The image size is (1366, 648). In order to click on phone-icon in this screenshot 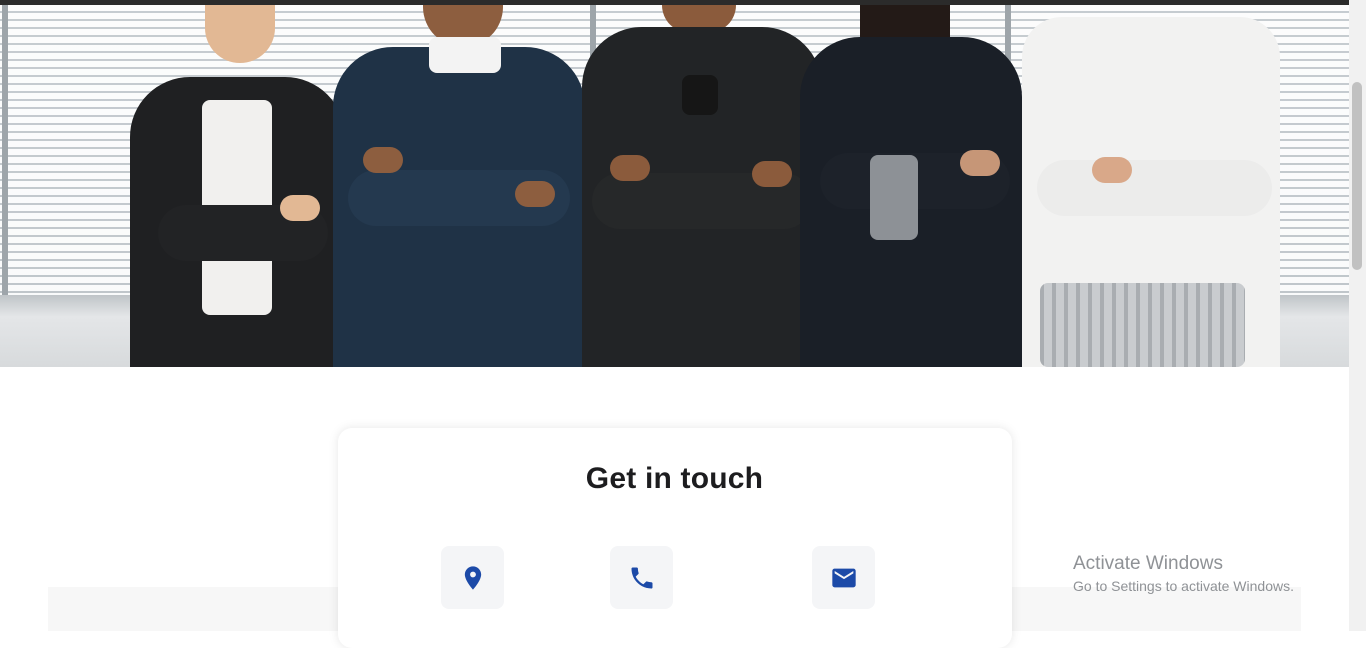, I will do `click(641, 577)`.